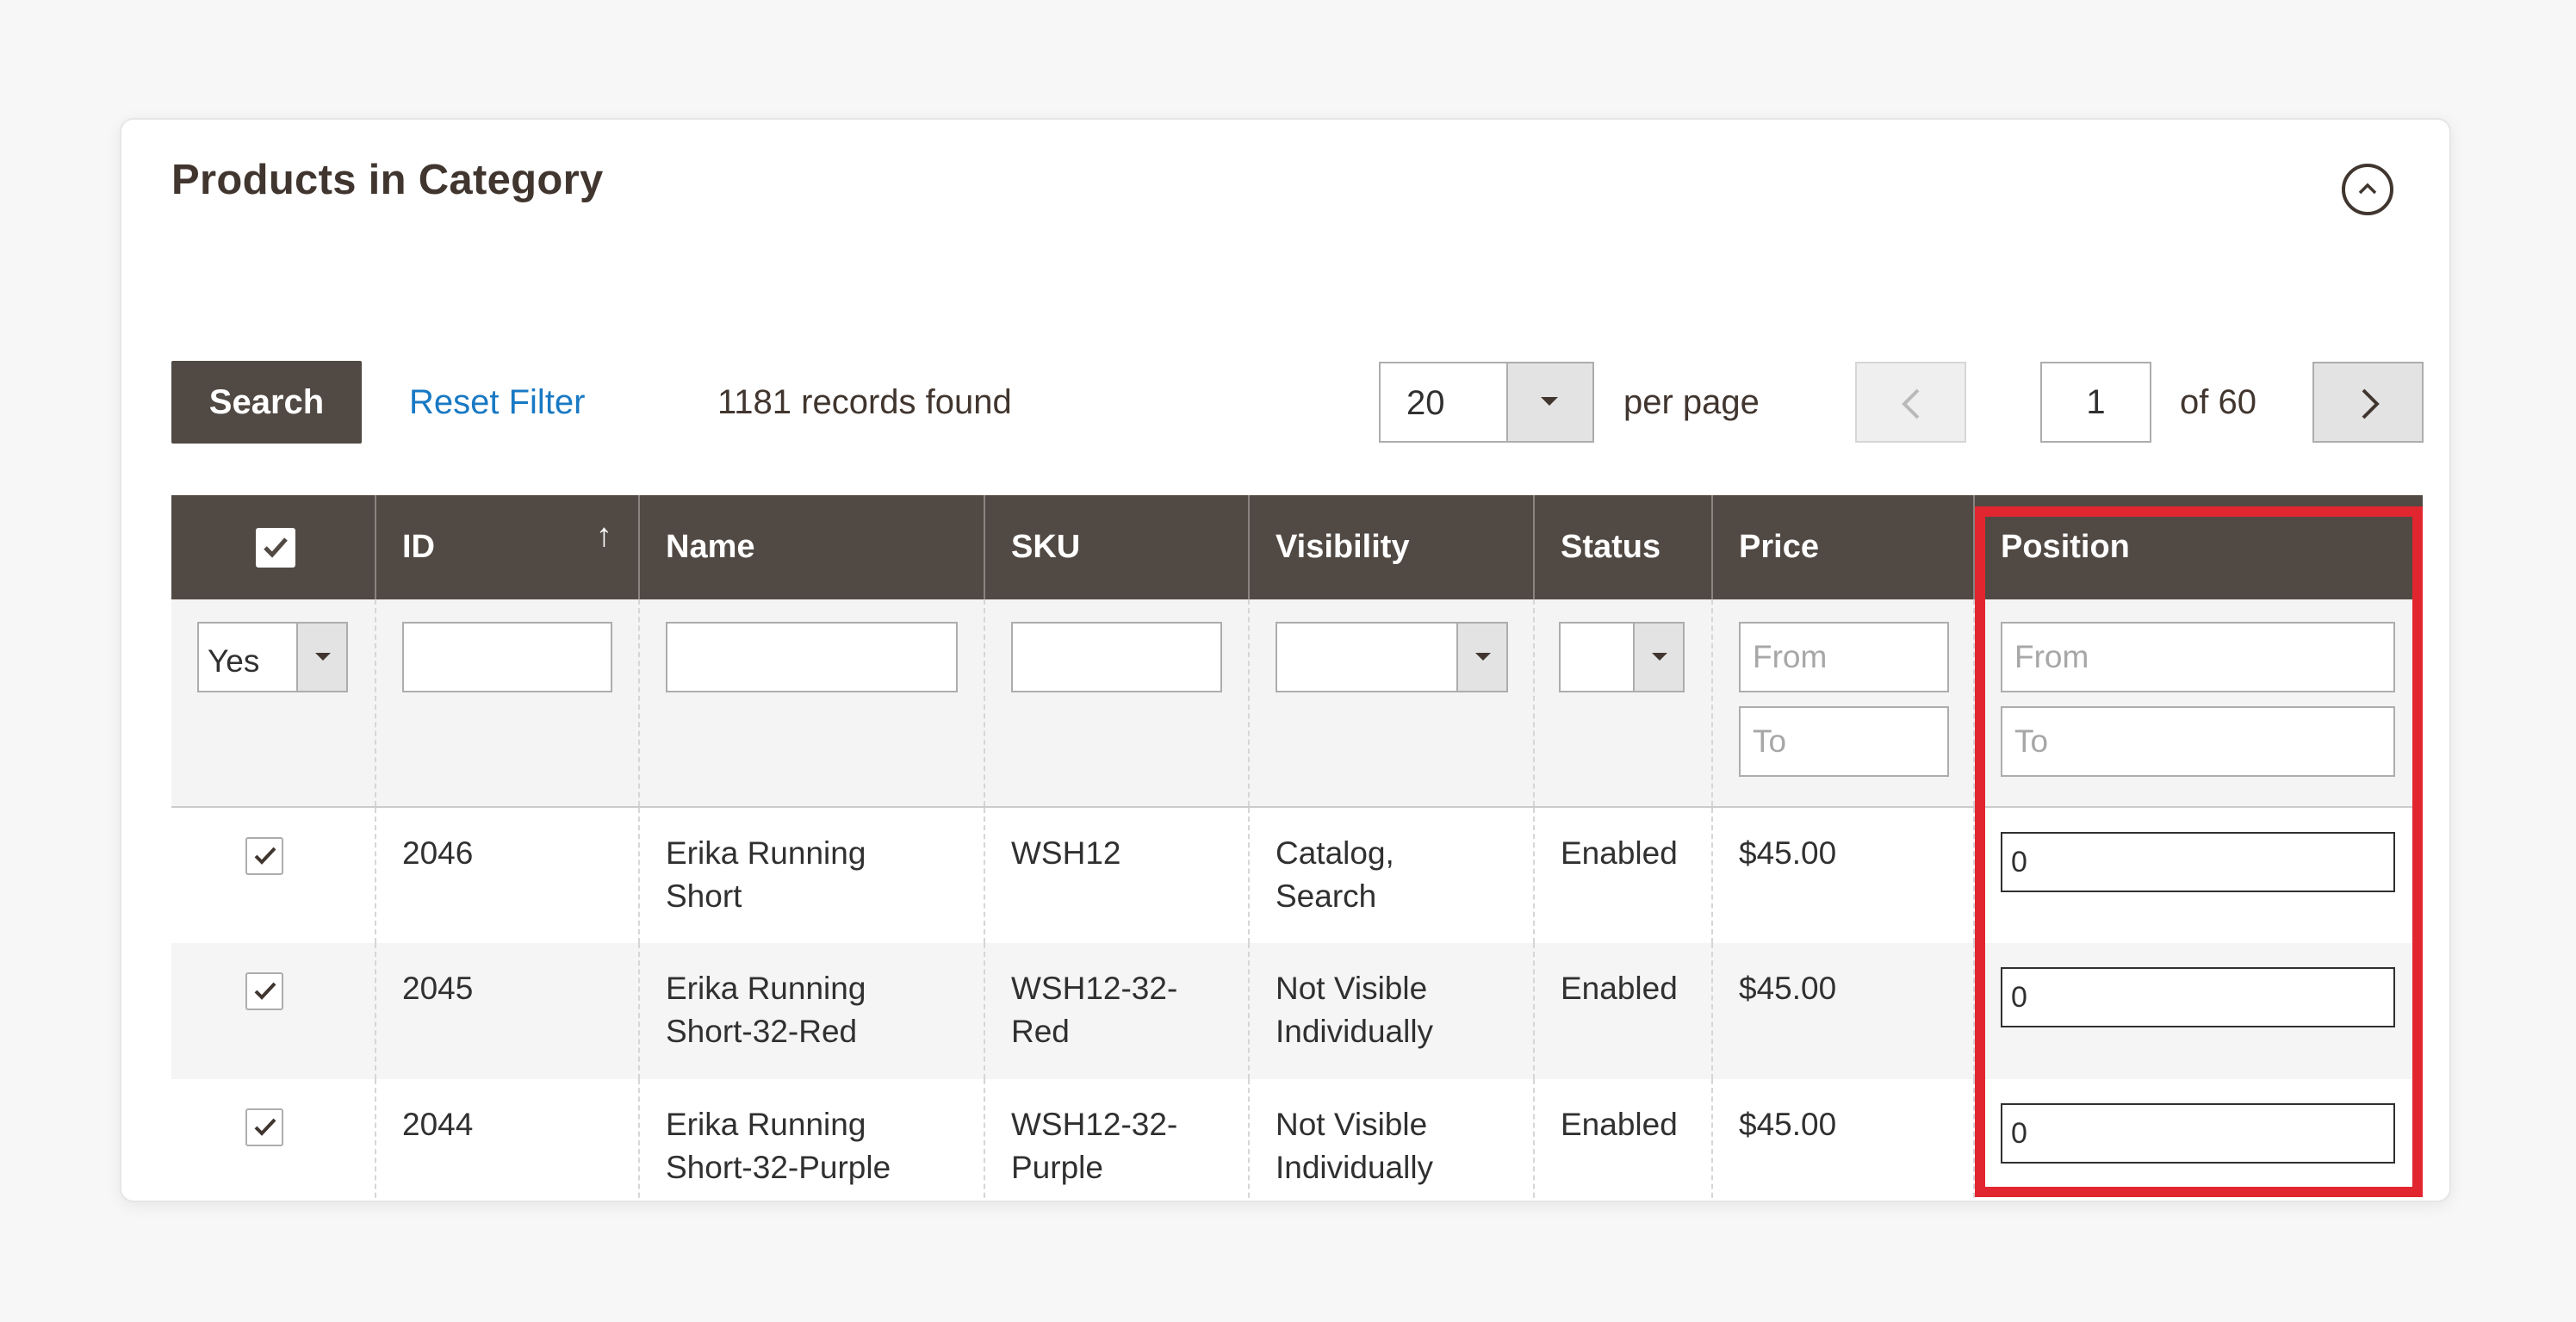 This screenshot has height=1322, width=2576. What do you see at coordinates (1392, 657) in the screenshot?
I see `visibility-filter-select` at bounding box center [1392, 657].